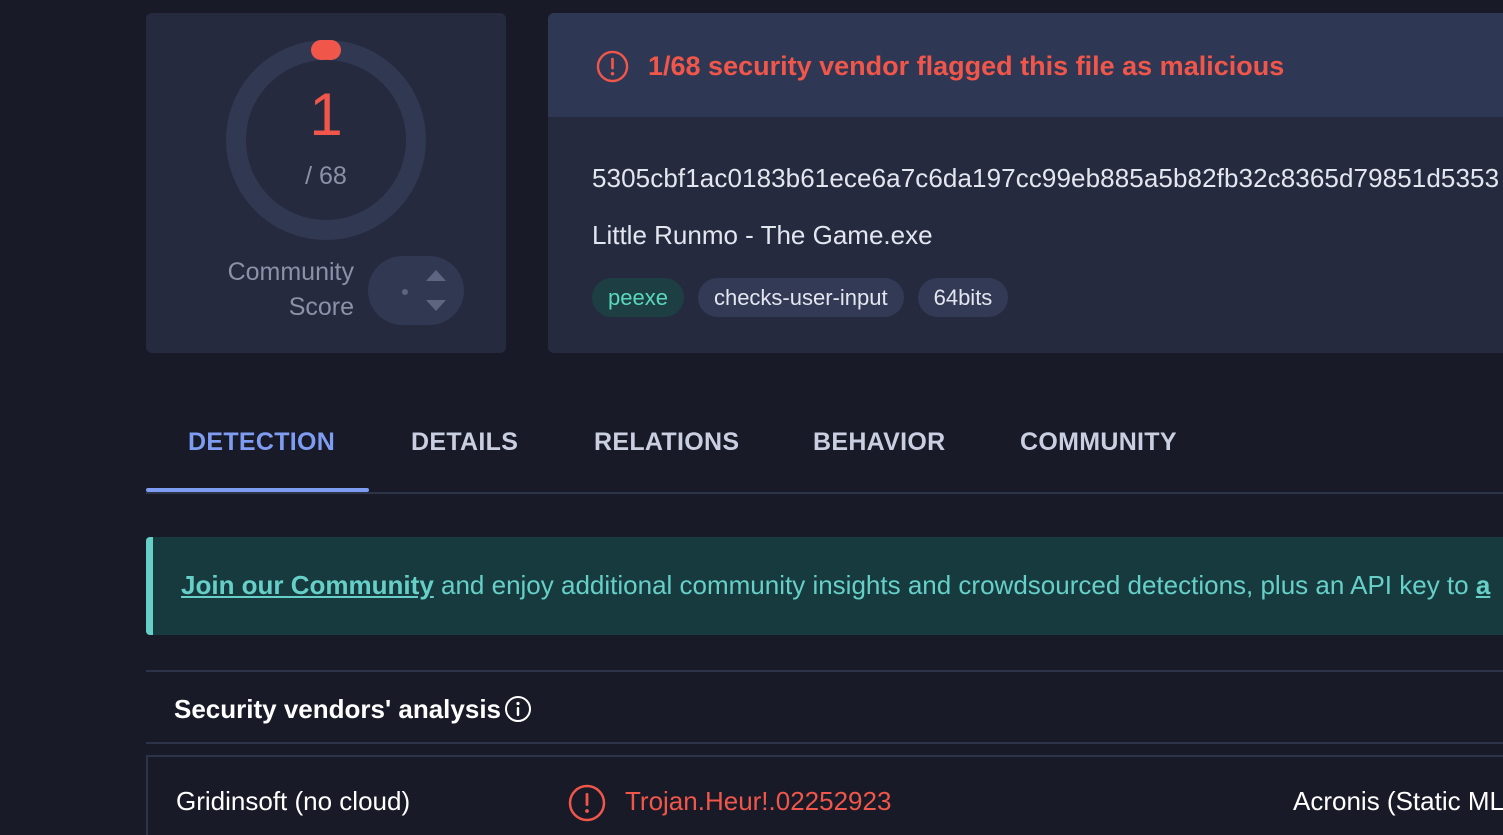 The height and width of the screenshot is (835, 1503). What do you see at coordinates (293, 801) in the screenshot?
I see `vendor-name: Gridinsoft (no cloud)` at bounding box center [293, 801].